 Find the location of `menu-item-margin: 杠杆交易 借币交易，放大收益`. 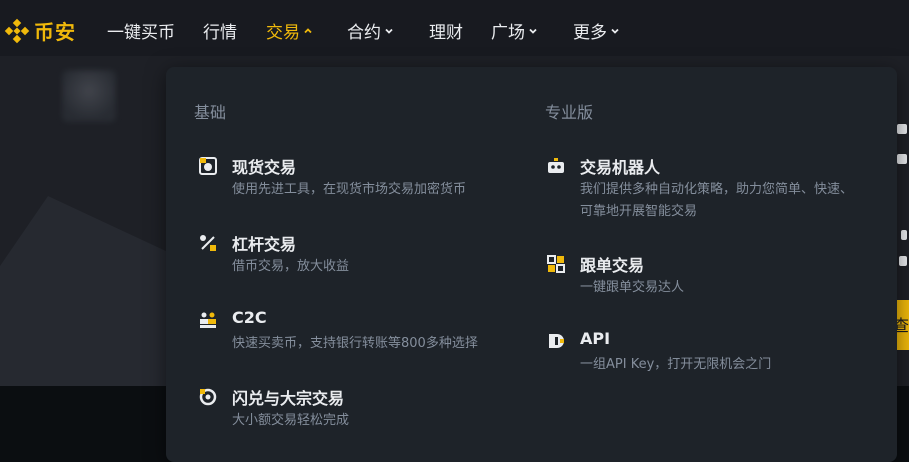

menu-item-margin: 杠杆交易 借币交易，放大收益 is located at coordinates (364, 253).